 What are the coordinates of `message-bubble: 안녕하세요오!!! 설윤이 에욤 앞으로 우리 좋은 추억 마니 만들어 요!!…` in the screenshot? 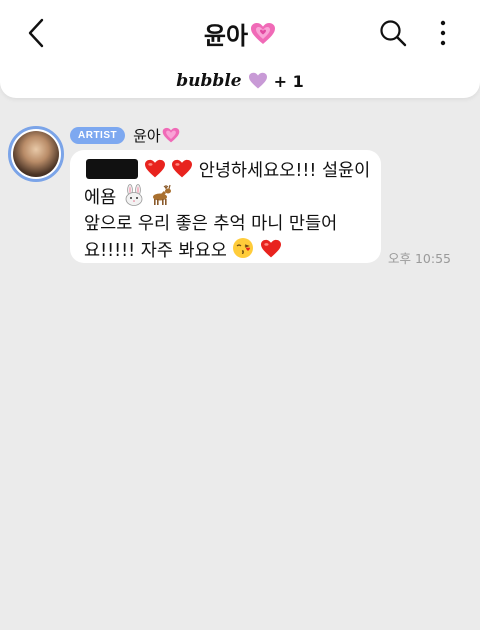 It's located at (225, 206).